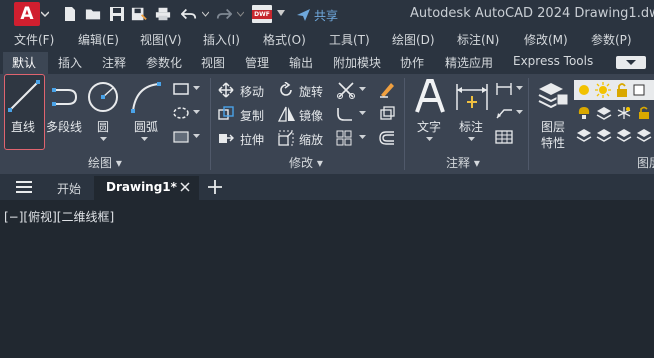 The height and width of the screenshot is (358, 654). I want to click on linear-dimension-dropdown-icon, so click(519, 88).